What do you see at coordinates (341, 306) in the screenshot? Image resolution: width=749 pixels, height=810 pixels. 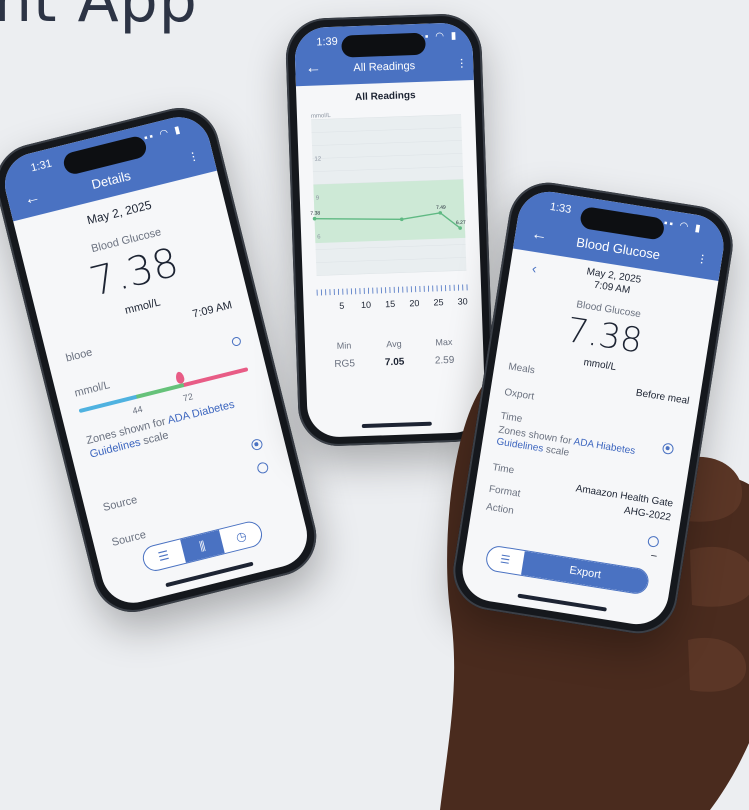 I see `x-tick-label: 5` at bounding box center [341, 306].